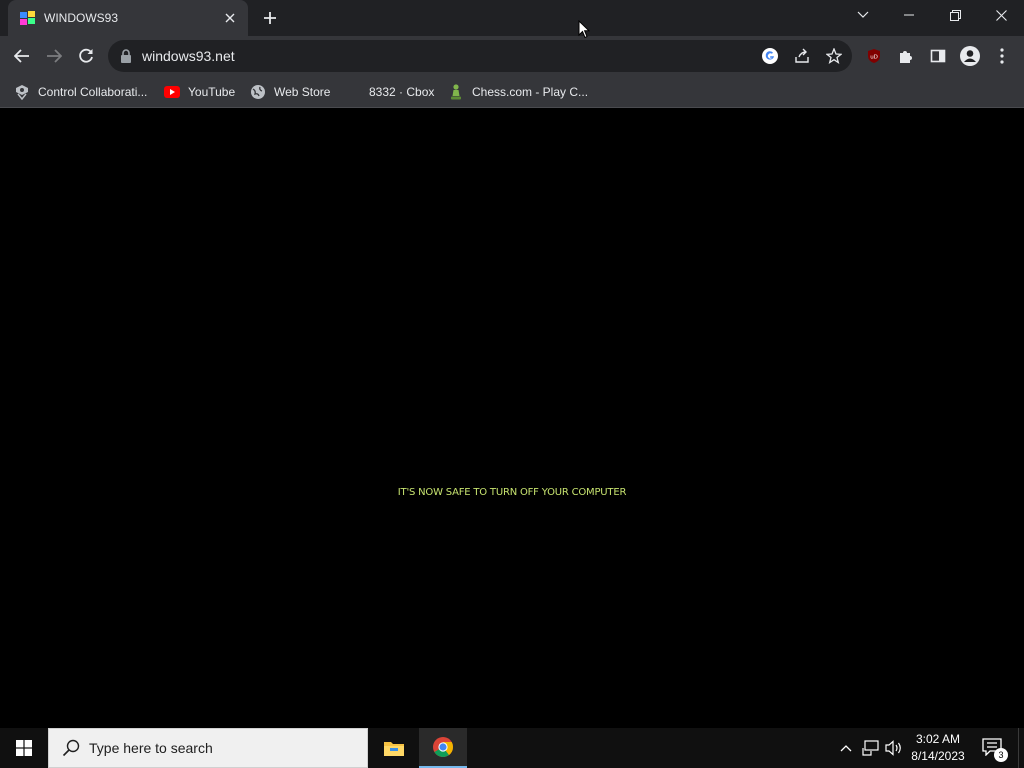 This screenshot has height=768, width=1024. Describe the element at coordinates (54, 56) in the screenshot. I see `forward-button` at that location.